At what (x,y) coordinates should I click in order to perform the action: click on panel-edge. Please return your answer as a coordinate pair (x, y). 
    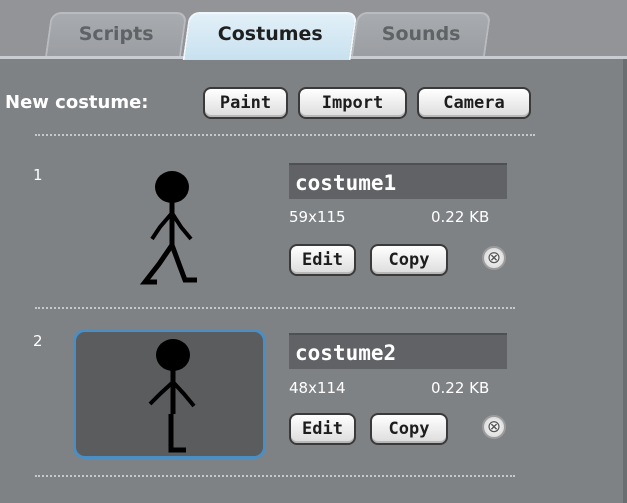
    Looking at the image, I should click on (625, 281).